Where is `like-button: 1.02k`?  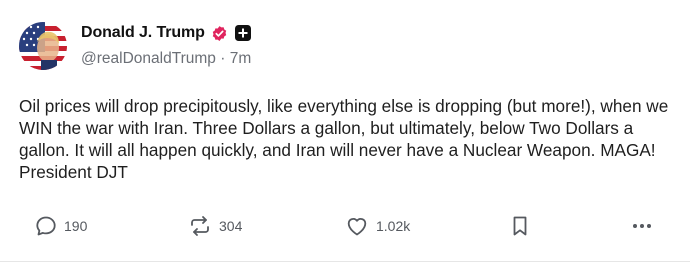 like-button: 1.02k is located at coordinates (377, 226).